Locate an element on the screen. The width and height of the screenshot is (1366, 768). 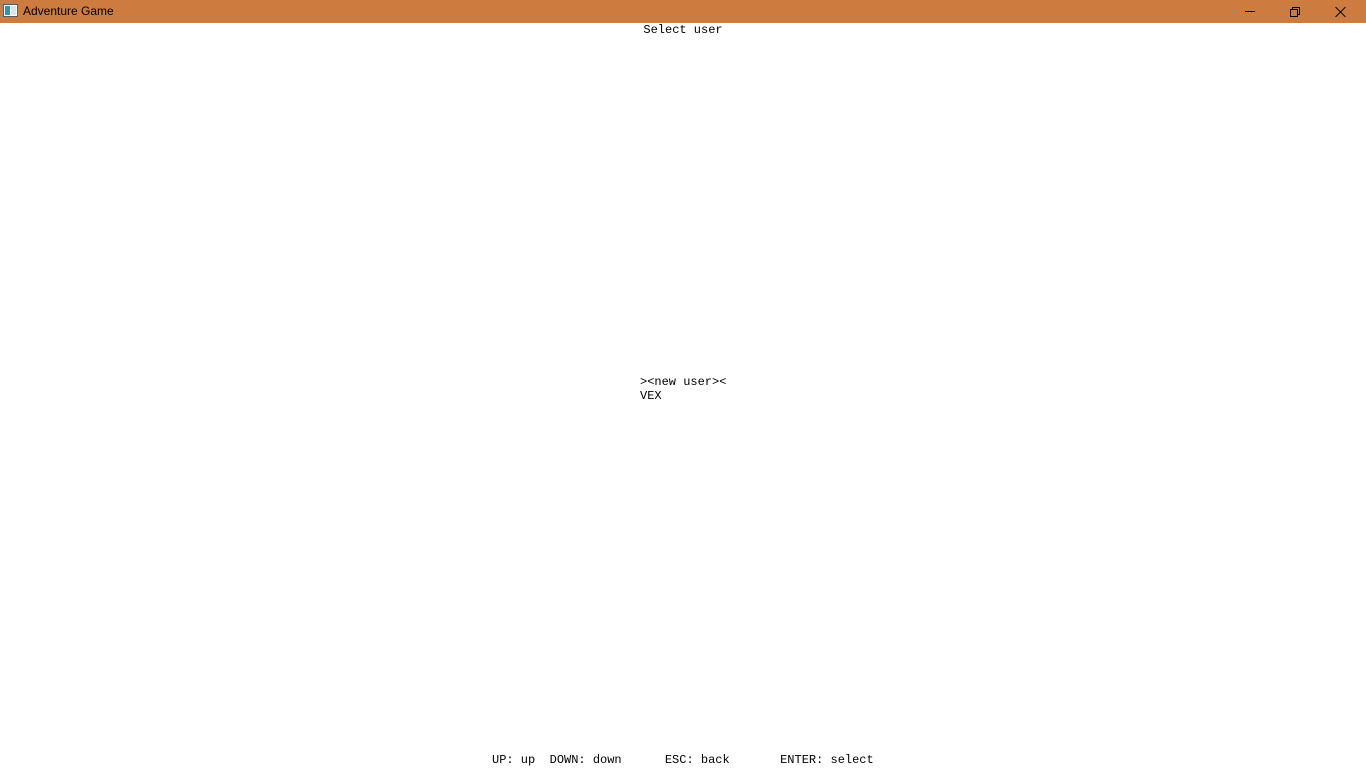
help-enter: ENTER: select is located at coordinates (827, 760).